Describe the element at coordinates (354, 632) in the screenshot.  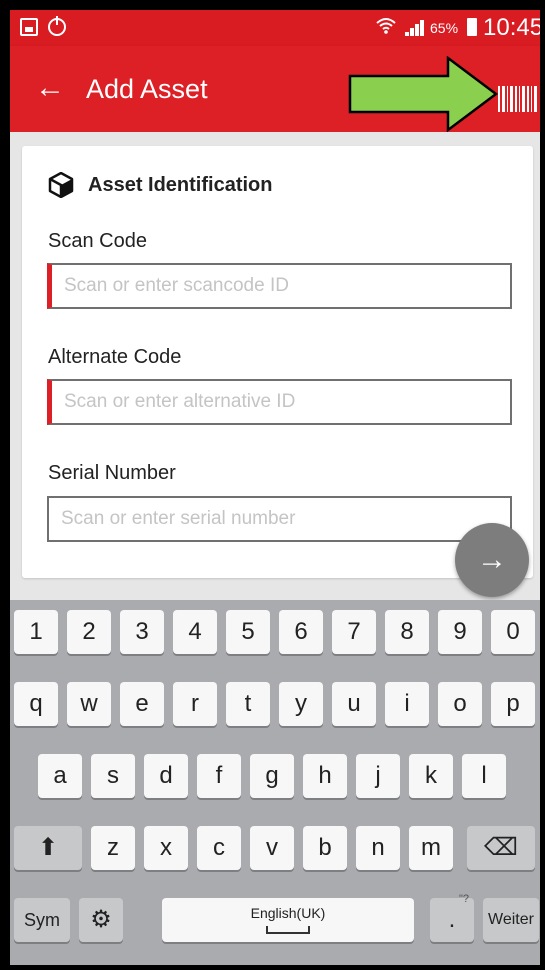
I see `key-7: 7` at that location.